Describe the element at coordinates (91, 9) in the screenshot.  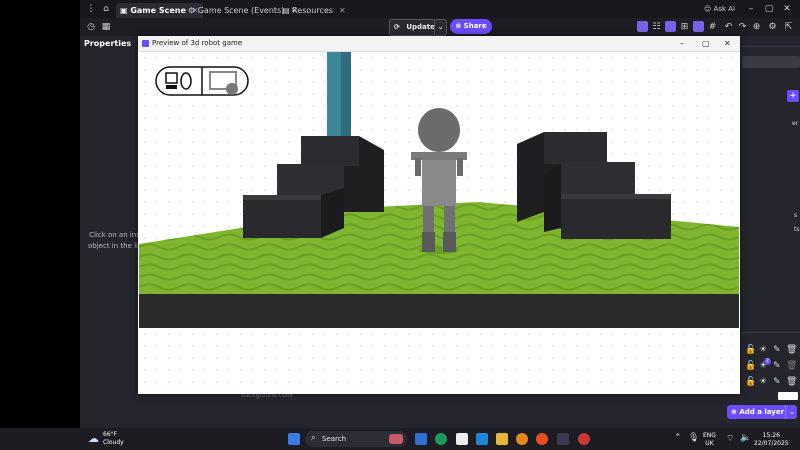
I see `menu-icon: ⋮` at that location.